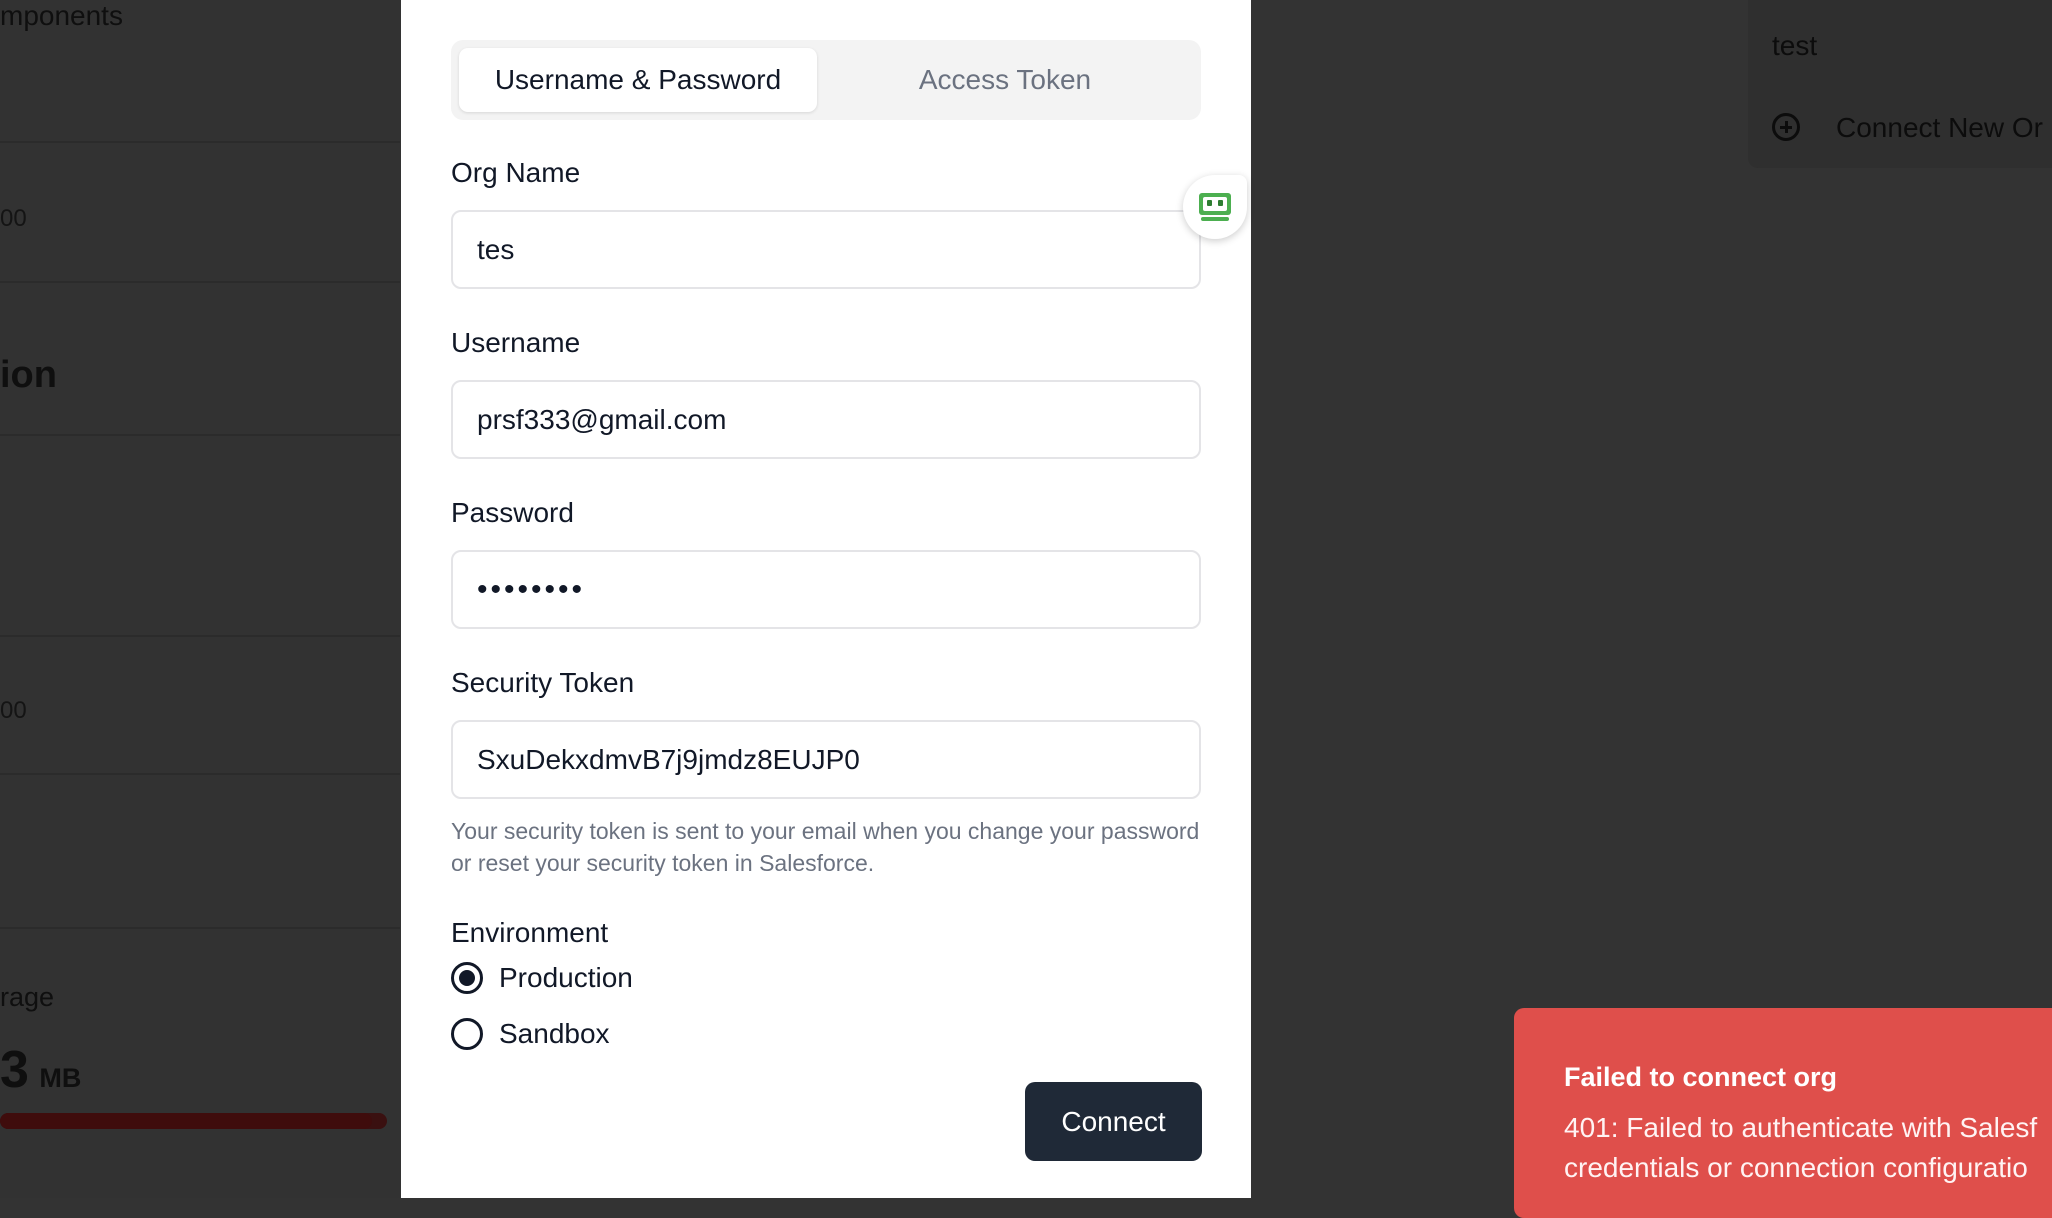  Describe the element at coordinates (530, 932) in the screenshot. I see `environment-label: Environment` at that location.